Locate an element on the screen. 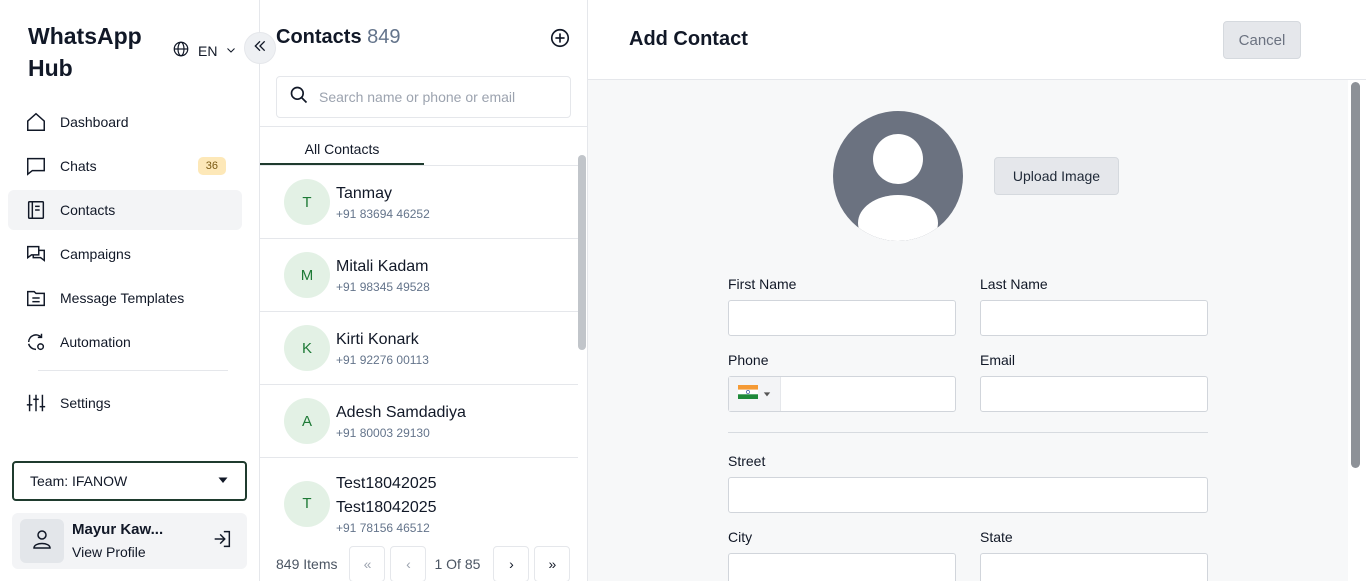 The height and width of the screenshot is (581, 1366). collapse-sidebar-button is located at coordinates (260, 48).